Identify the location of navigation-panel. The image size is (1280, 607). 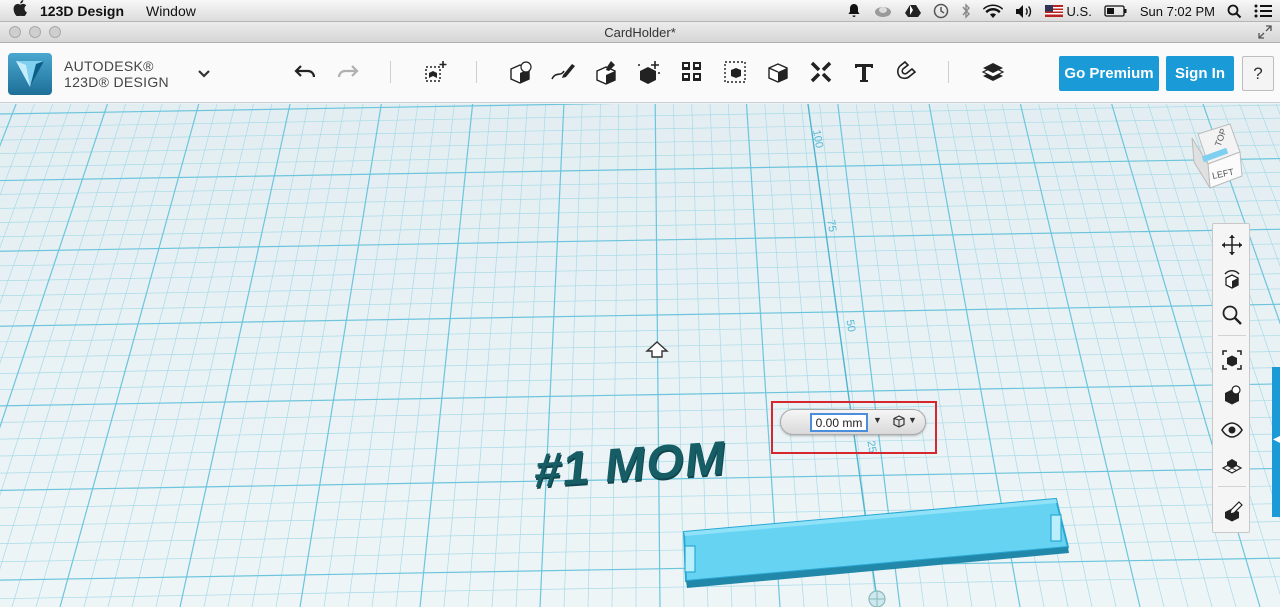
(1231, 378).